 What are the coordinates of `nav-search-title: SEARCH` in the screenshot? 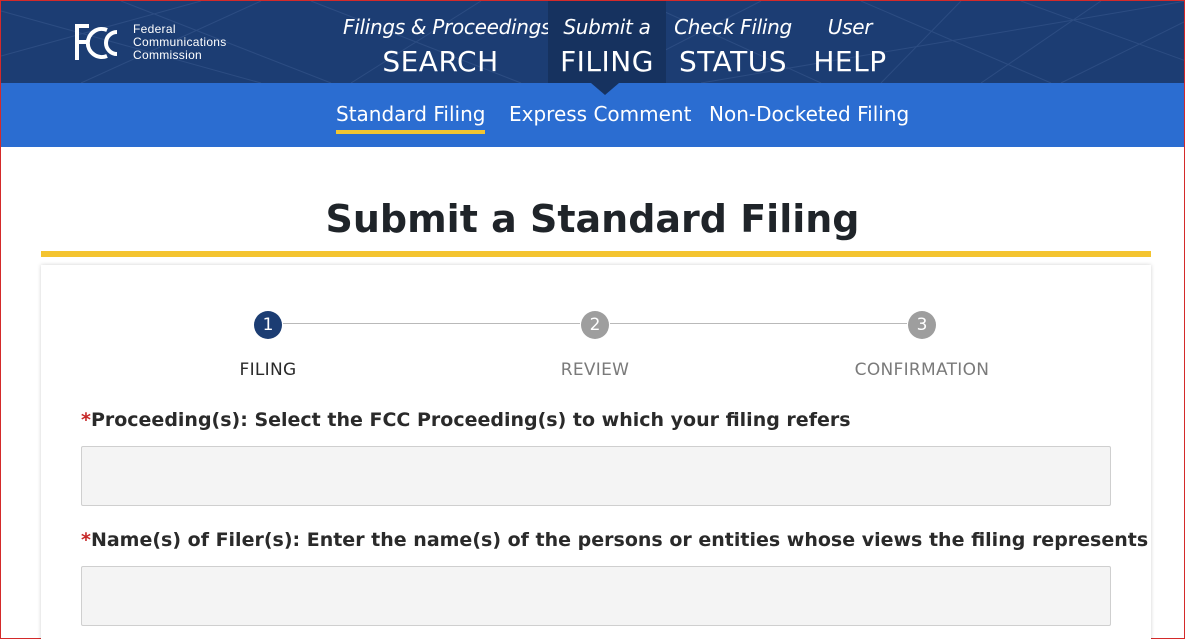 It's located at (440, 61).